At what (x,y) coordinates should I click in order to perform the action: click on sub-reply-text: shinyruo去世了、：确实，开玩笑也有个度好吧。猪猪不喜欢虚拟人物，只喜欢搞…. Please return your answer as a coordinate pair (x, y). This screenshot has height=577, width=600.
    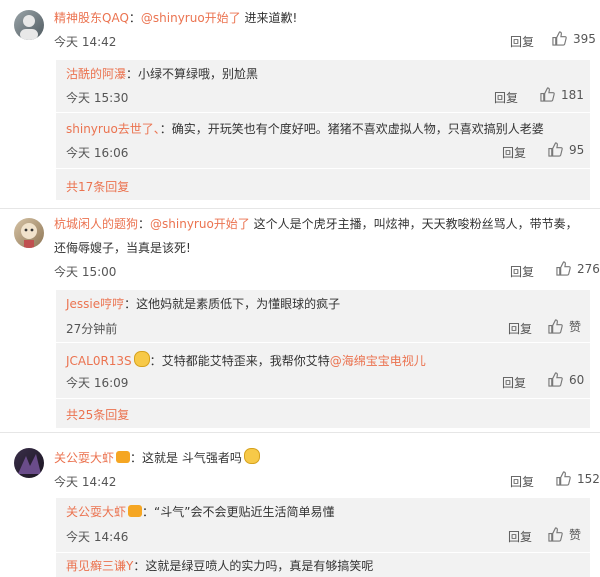
    Looking at the image, I should click on (305, 129).